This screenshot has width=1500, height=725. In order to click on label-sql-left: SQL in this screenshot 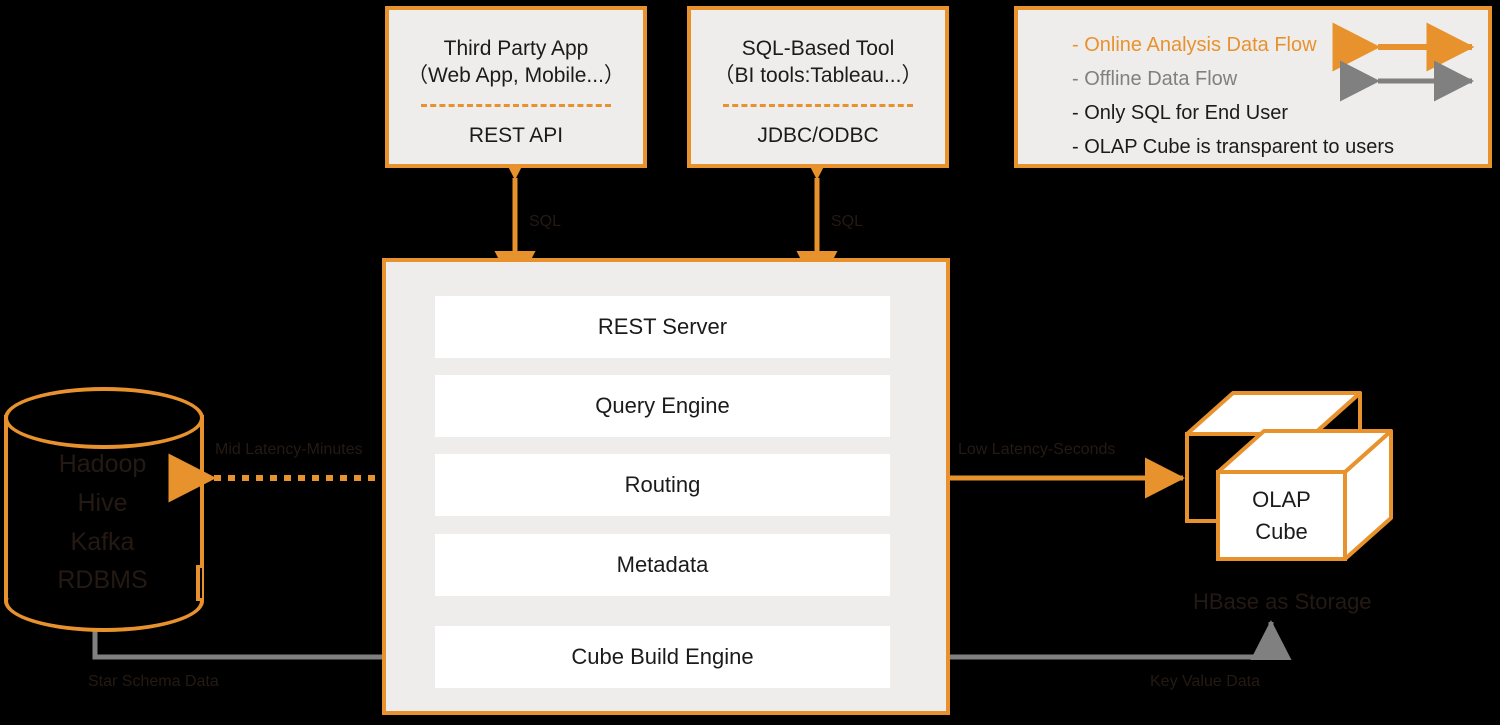, I will do `click(545, 221)`.